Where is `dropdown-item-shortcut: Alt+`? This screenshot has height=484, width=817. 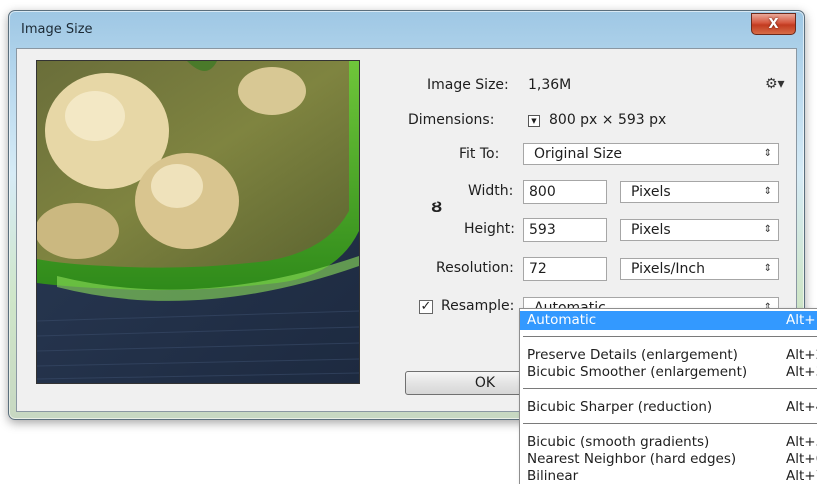
dropdown-item-shortcut: Alt+ is located at coordinates (801, 320).